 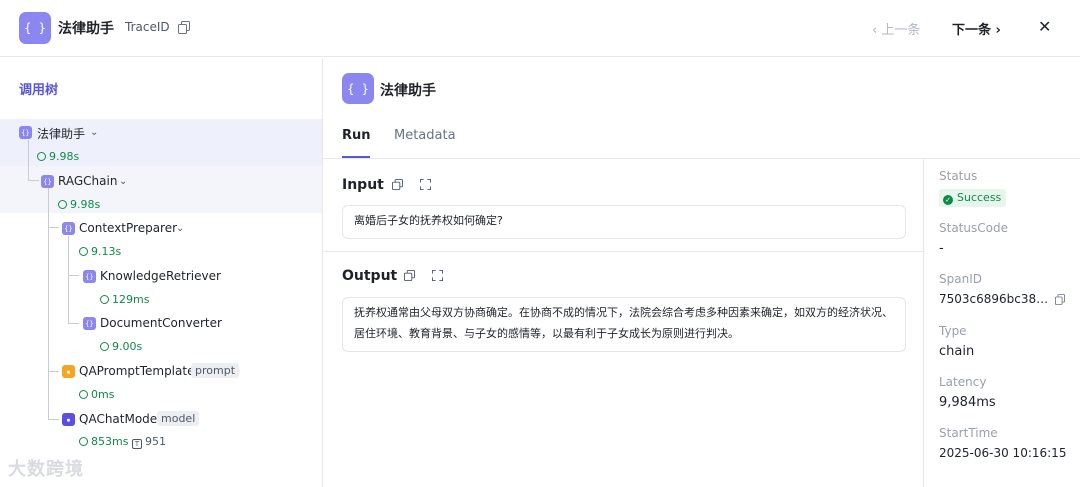 I want to click on trace-title: 法律助手, so click(x=86, y=29).